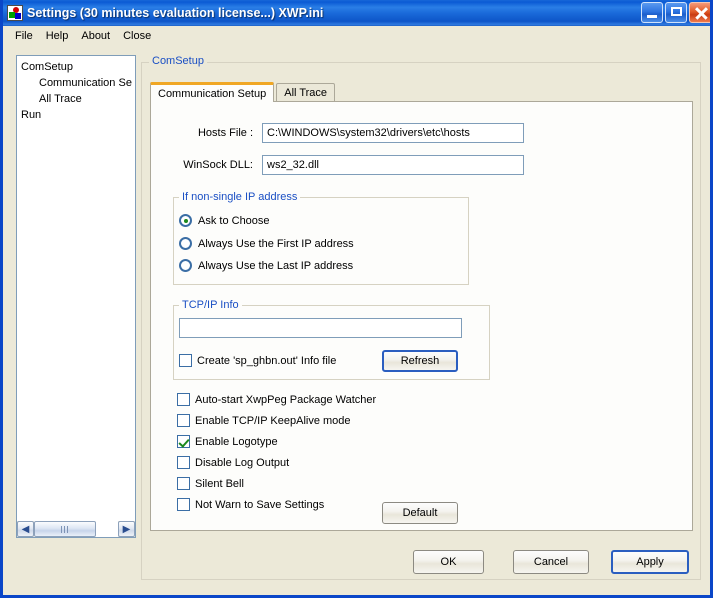 This screenshot has width=713, height=598. I want to click on radio-always-last-ip: Always Use the Last IP address, so click(266, 265).